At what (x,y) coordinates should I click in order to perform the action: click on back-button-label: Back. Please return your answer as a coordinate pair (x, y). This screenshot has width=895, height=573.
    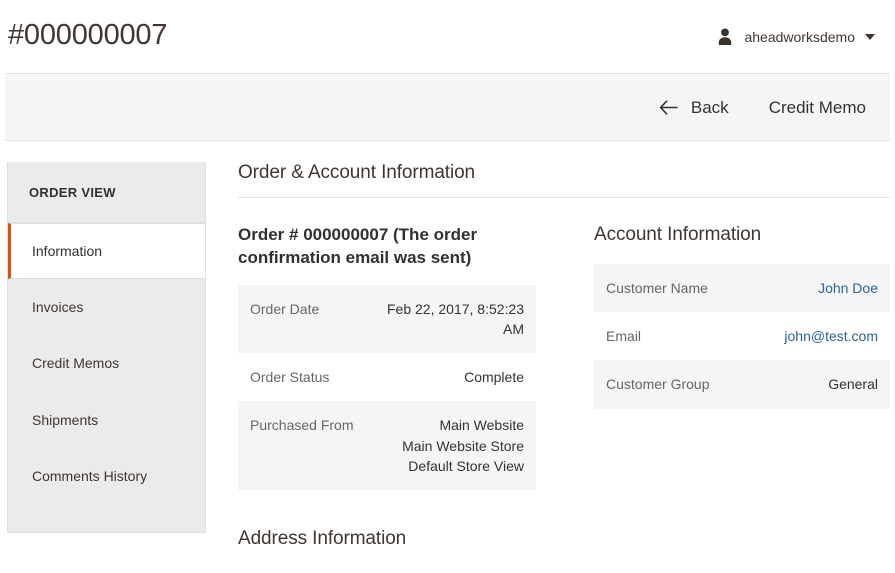
    Looking at the image, I should click on (709, 107).